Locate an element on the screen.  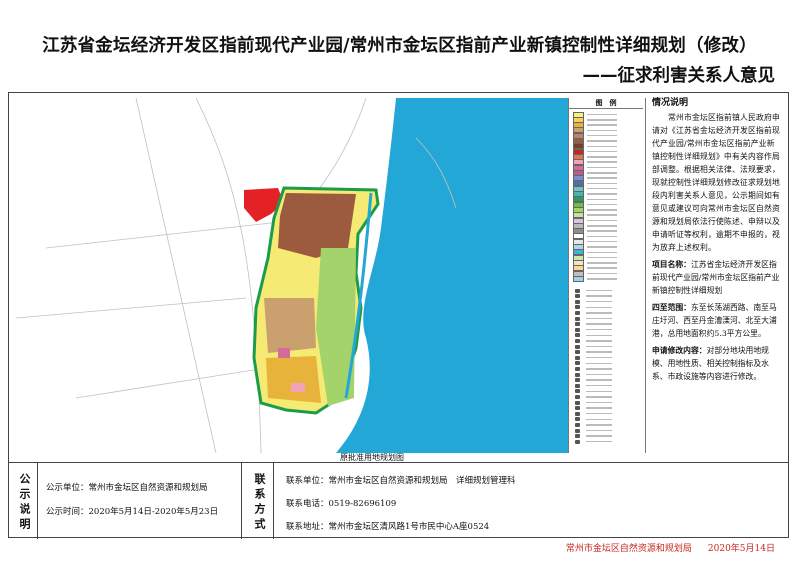
contact-label-cell: 联系方式 is located at coordinates (258, 501).